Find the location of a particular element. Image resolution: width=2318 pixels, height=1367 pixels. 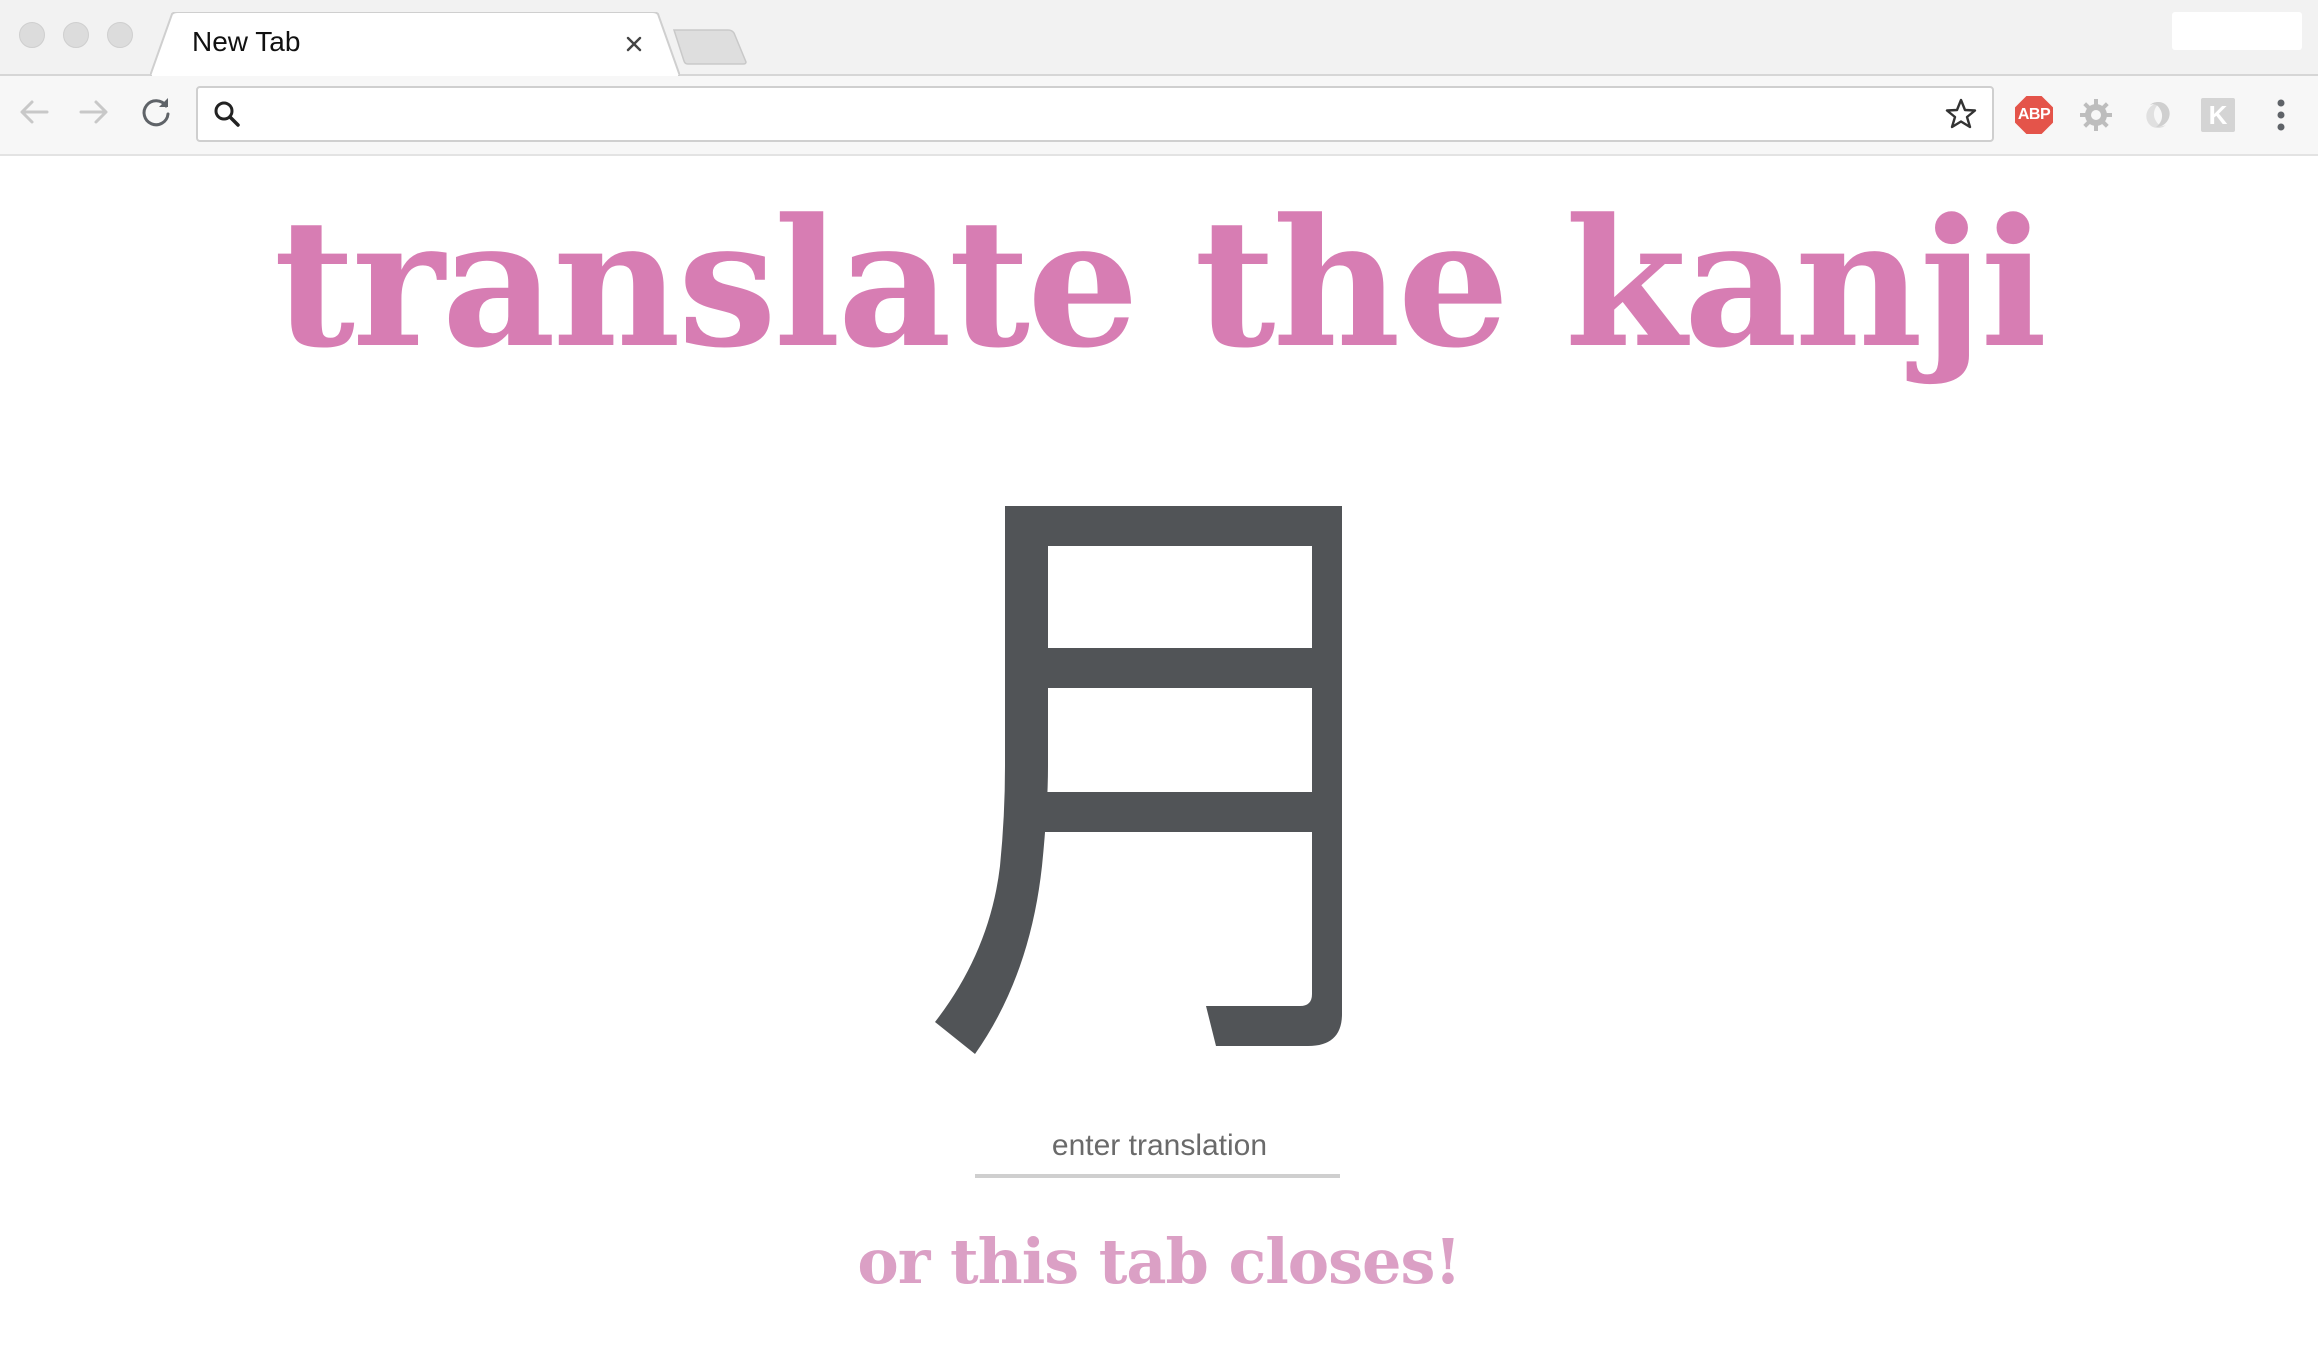

k-icon: K is located at coordinates (2218, 115).